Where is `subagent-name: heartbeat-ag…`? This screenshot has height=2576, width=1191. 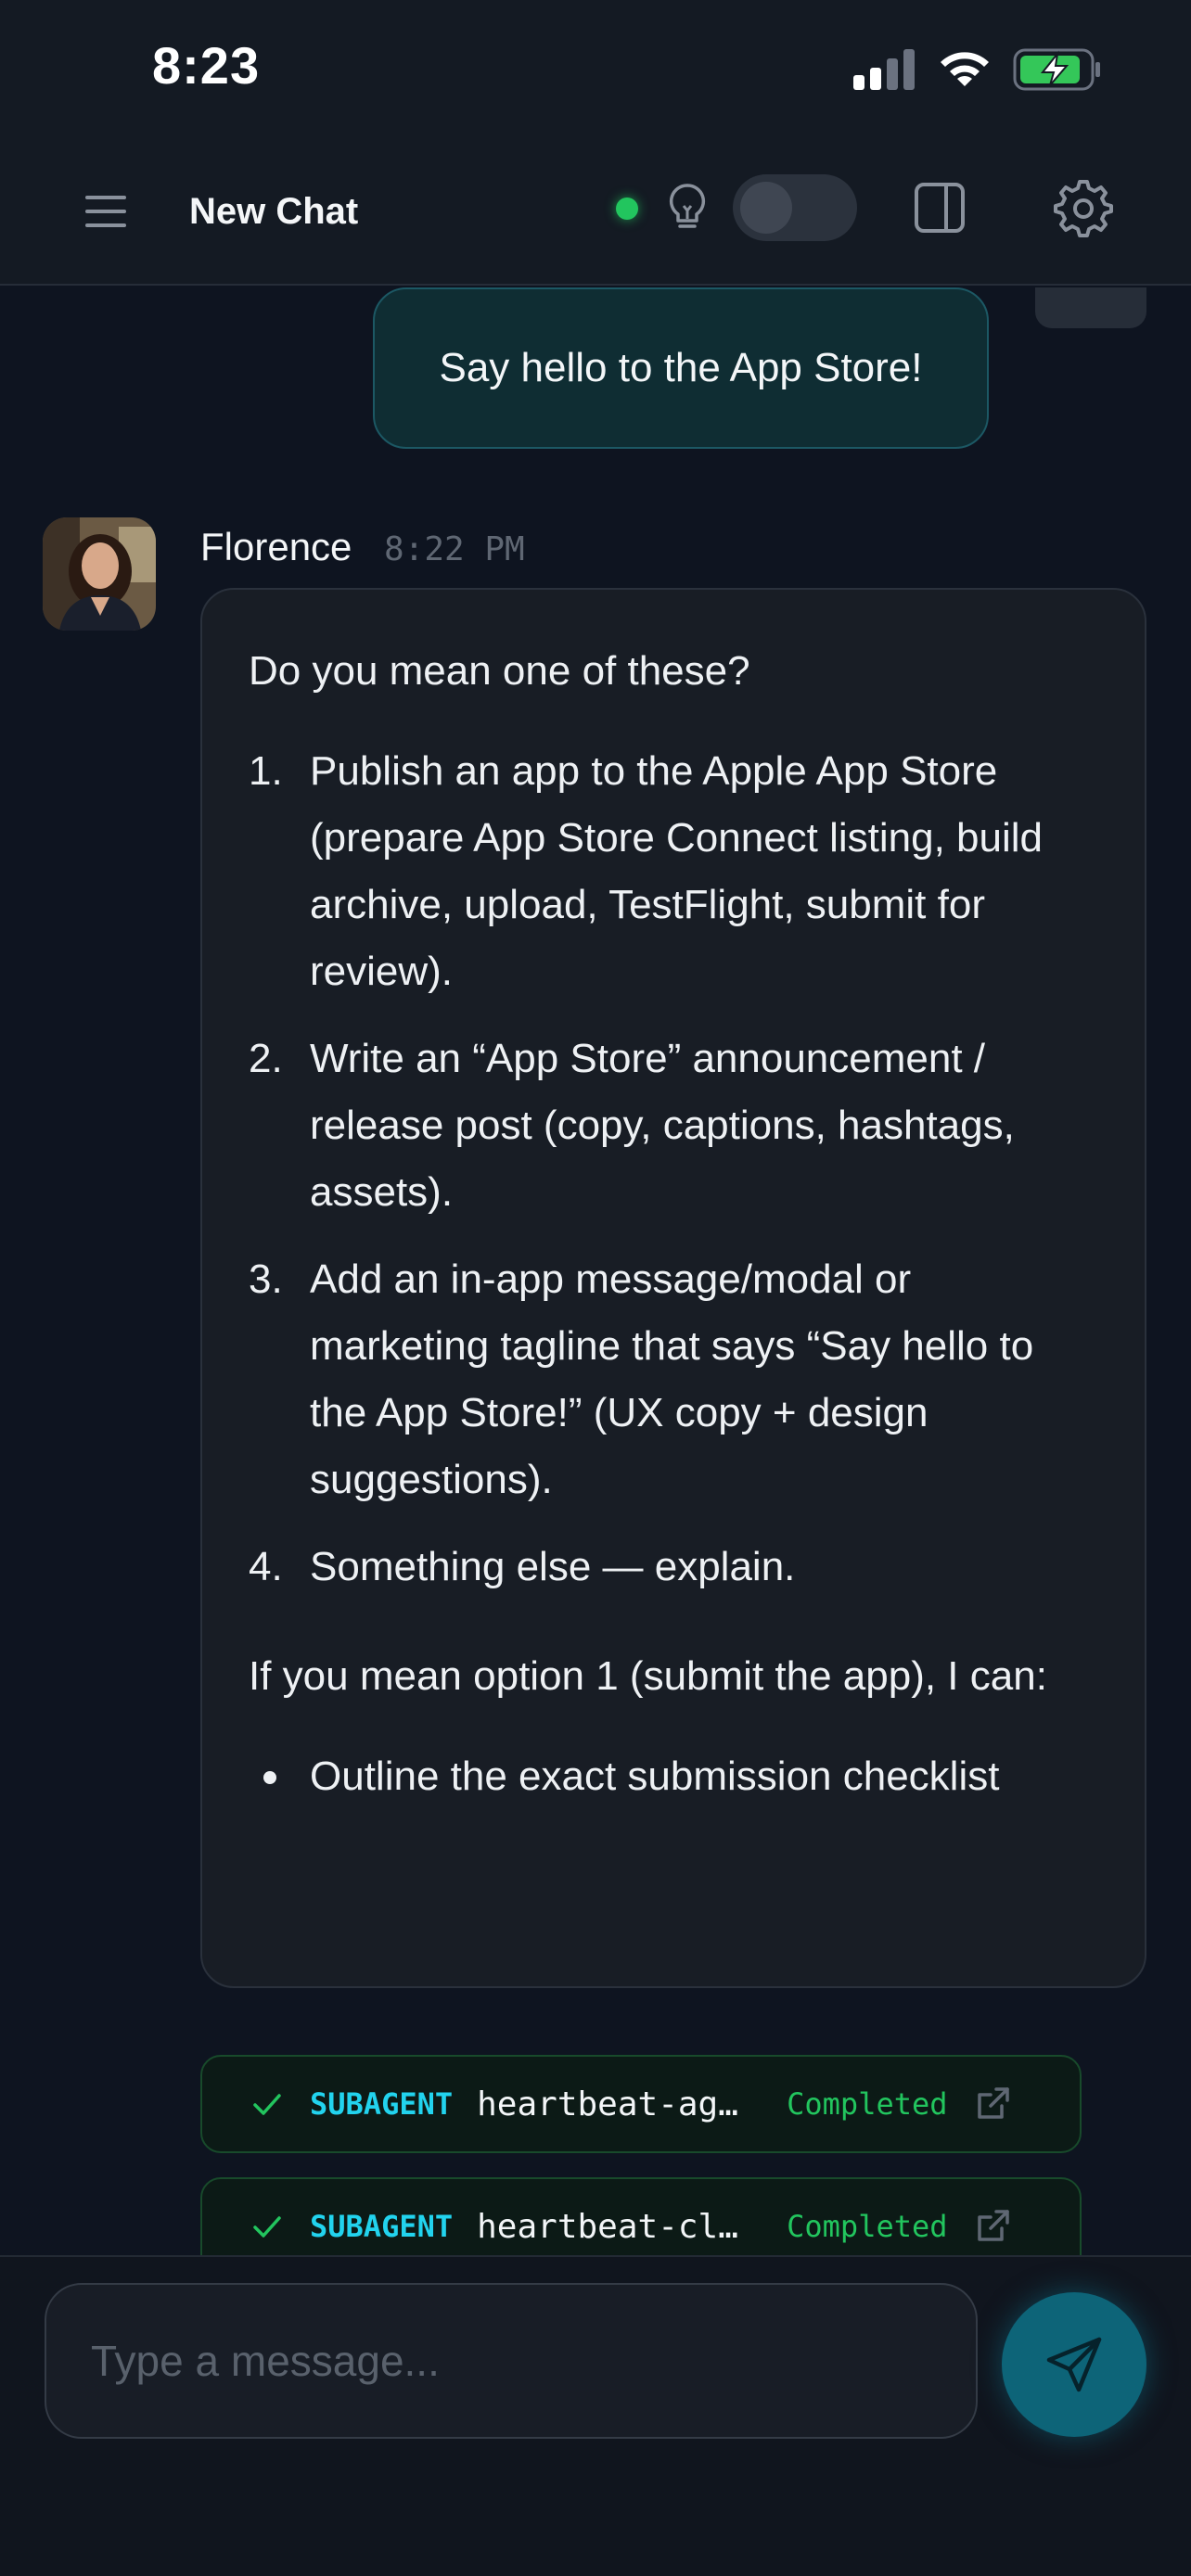
subagent-name: heartbeat-ag… is located at coordinates (607, 2104).